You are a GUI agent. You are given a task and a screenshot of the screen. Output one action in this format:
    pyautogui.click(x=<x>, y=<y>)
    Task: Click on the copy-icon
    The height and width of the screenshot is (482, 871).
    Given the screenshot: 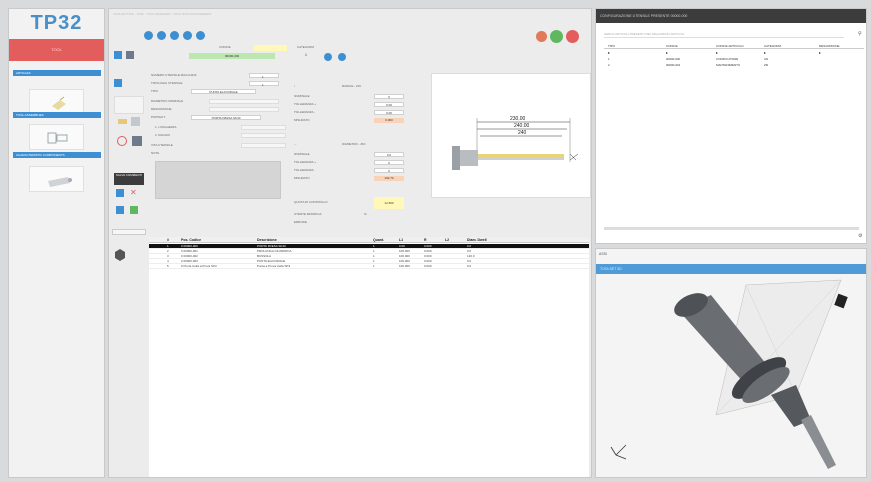 What is the action you would take?
    pyautogui.click(x=120, y=210)
    